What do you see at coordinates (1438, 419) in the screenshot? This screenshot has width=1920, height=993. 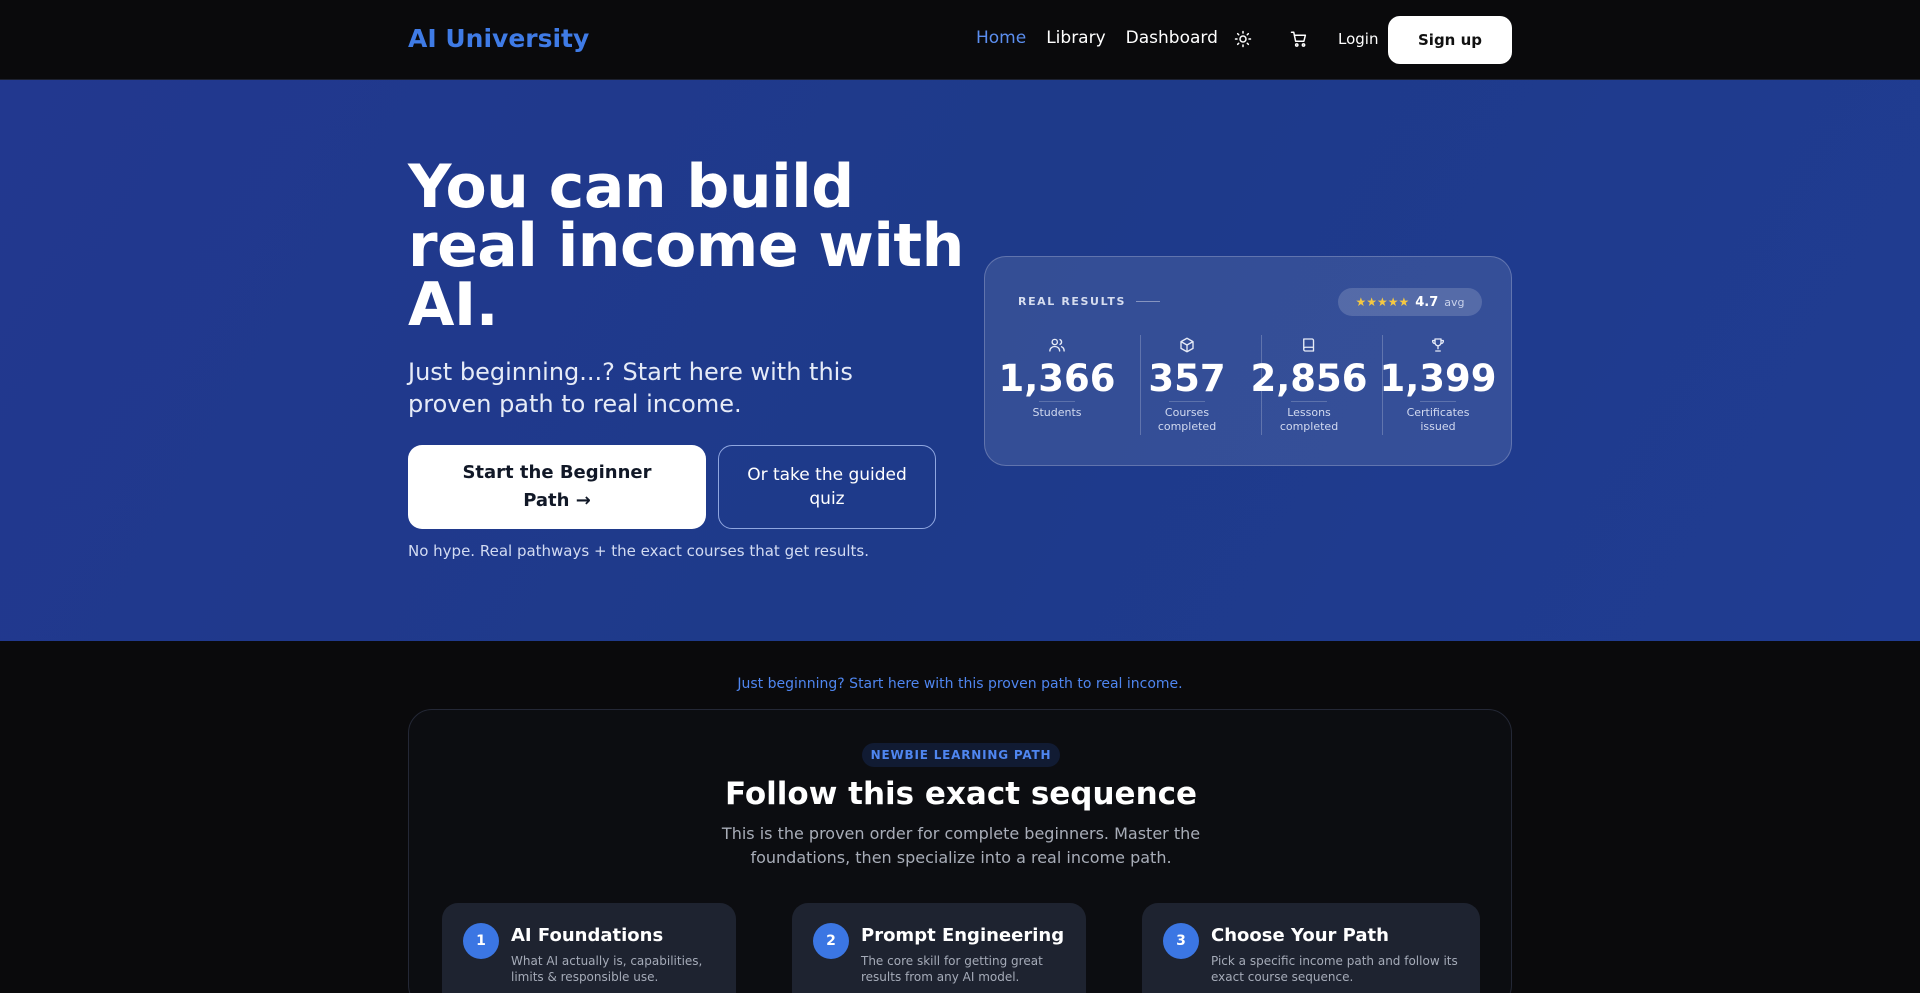 I see `stat-label: Certificates issued` at bounding box center [1438, 419].